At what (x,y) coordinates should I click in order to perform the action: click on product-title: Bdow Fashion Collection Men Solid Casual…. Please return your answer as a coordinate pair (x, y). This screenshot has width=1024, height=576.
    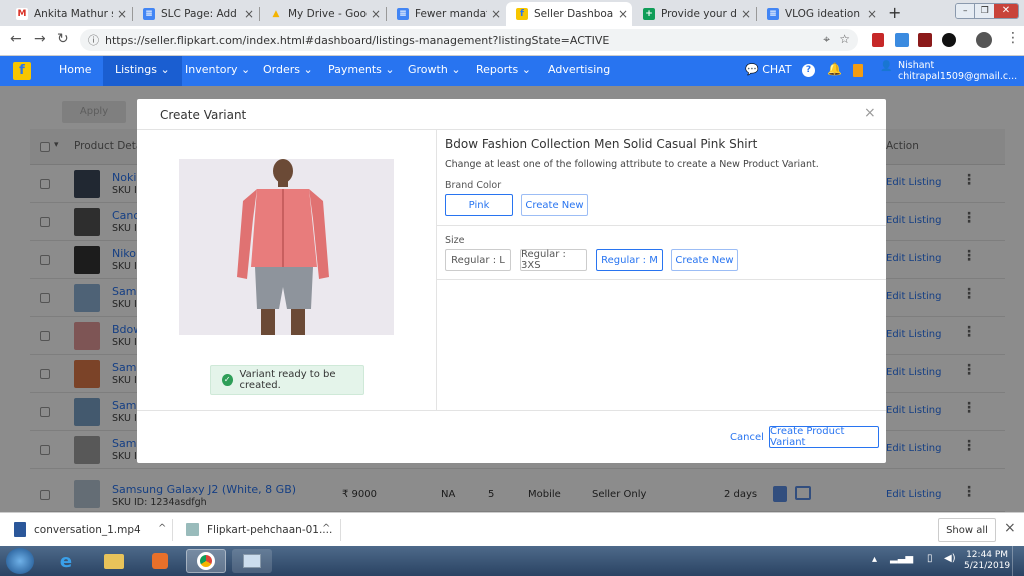
    Looking at the image, I should click on (601, 144).